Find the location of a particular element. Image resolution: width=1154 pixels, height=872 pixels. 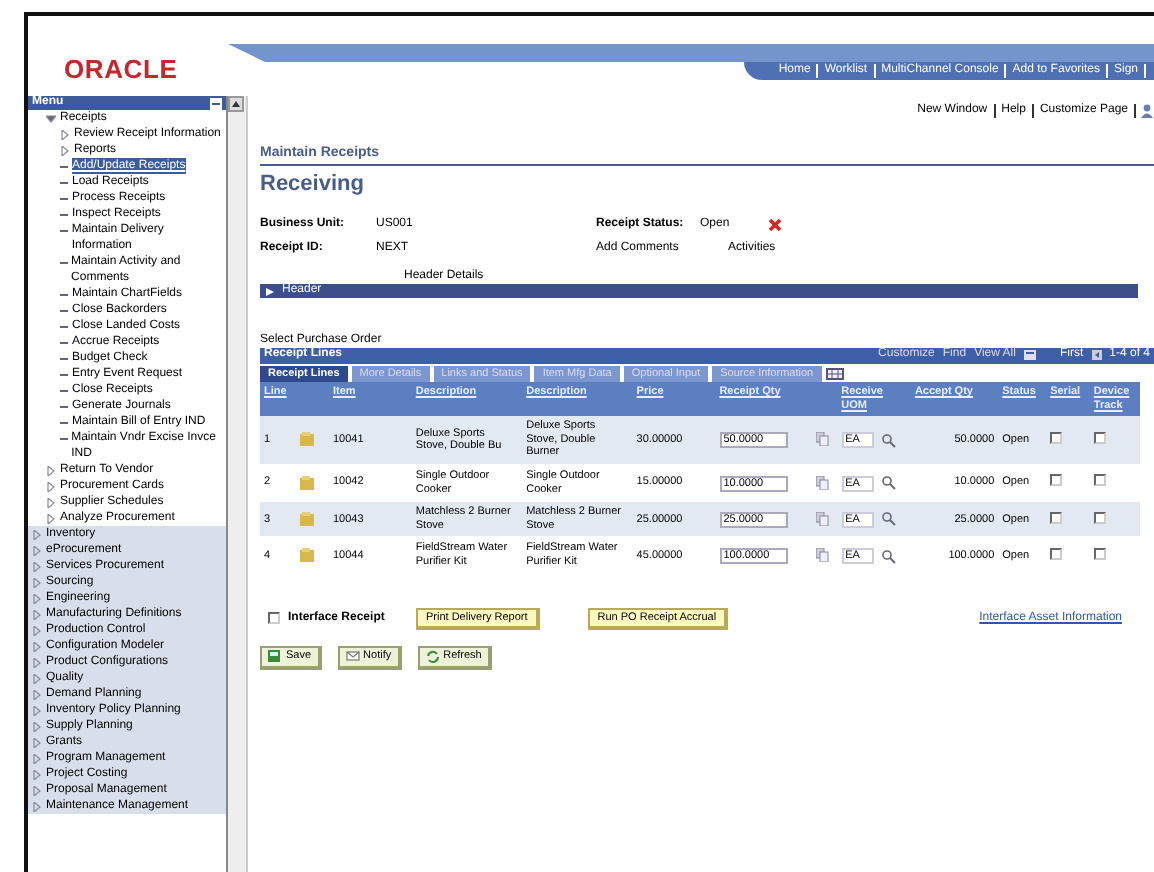

scroll-up-icon is located at coordinates (236, 104).